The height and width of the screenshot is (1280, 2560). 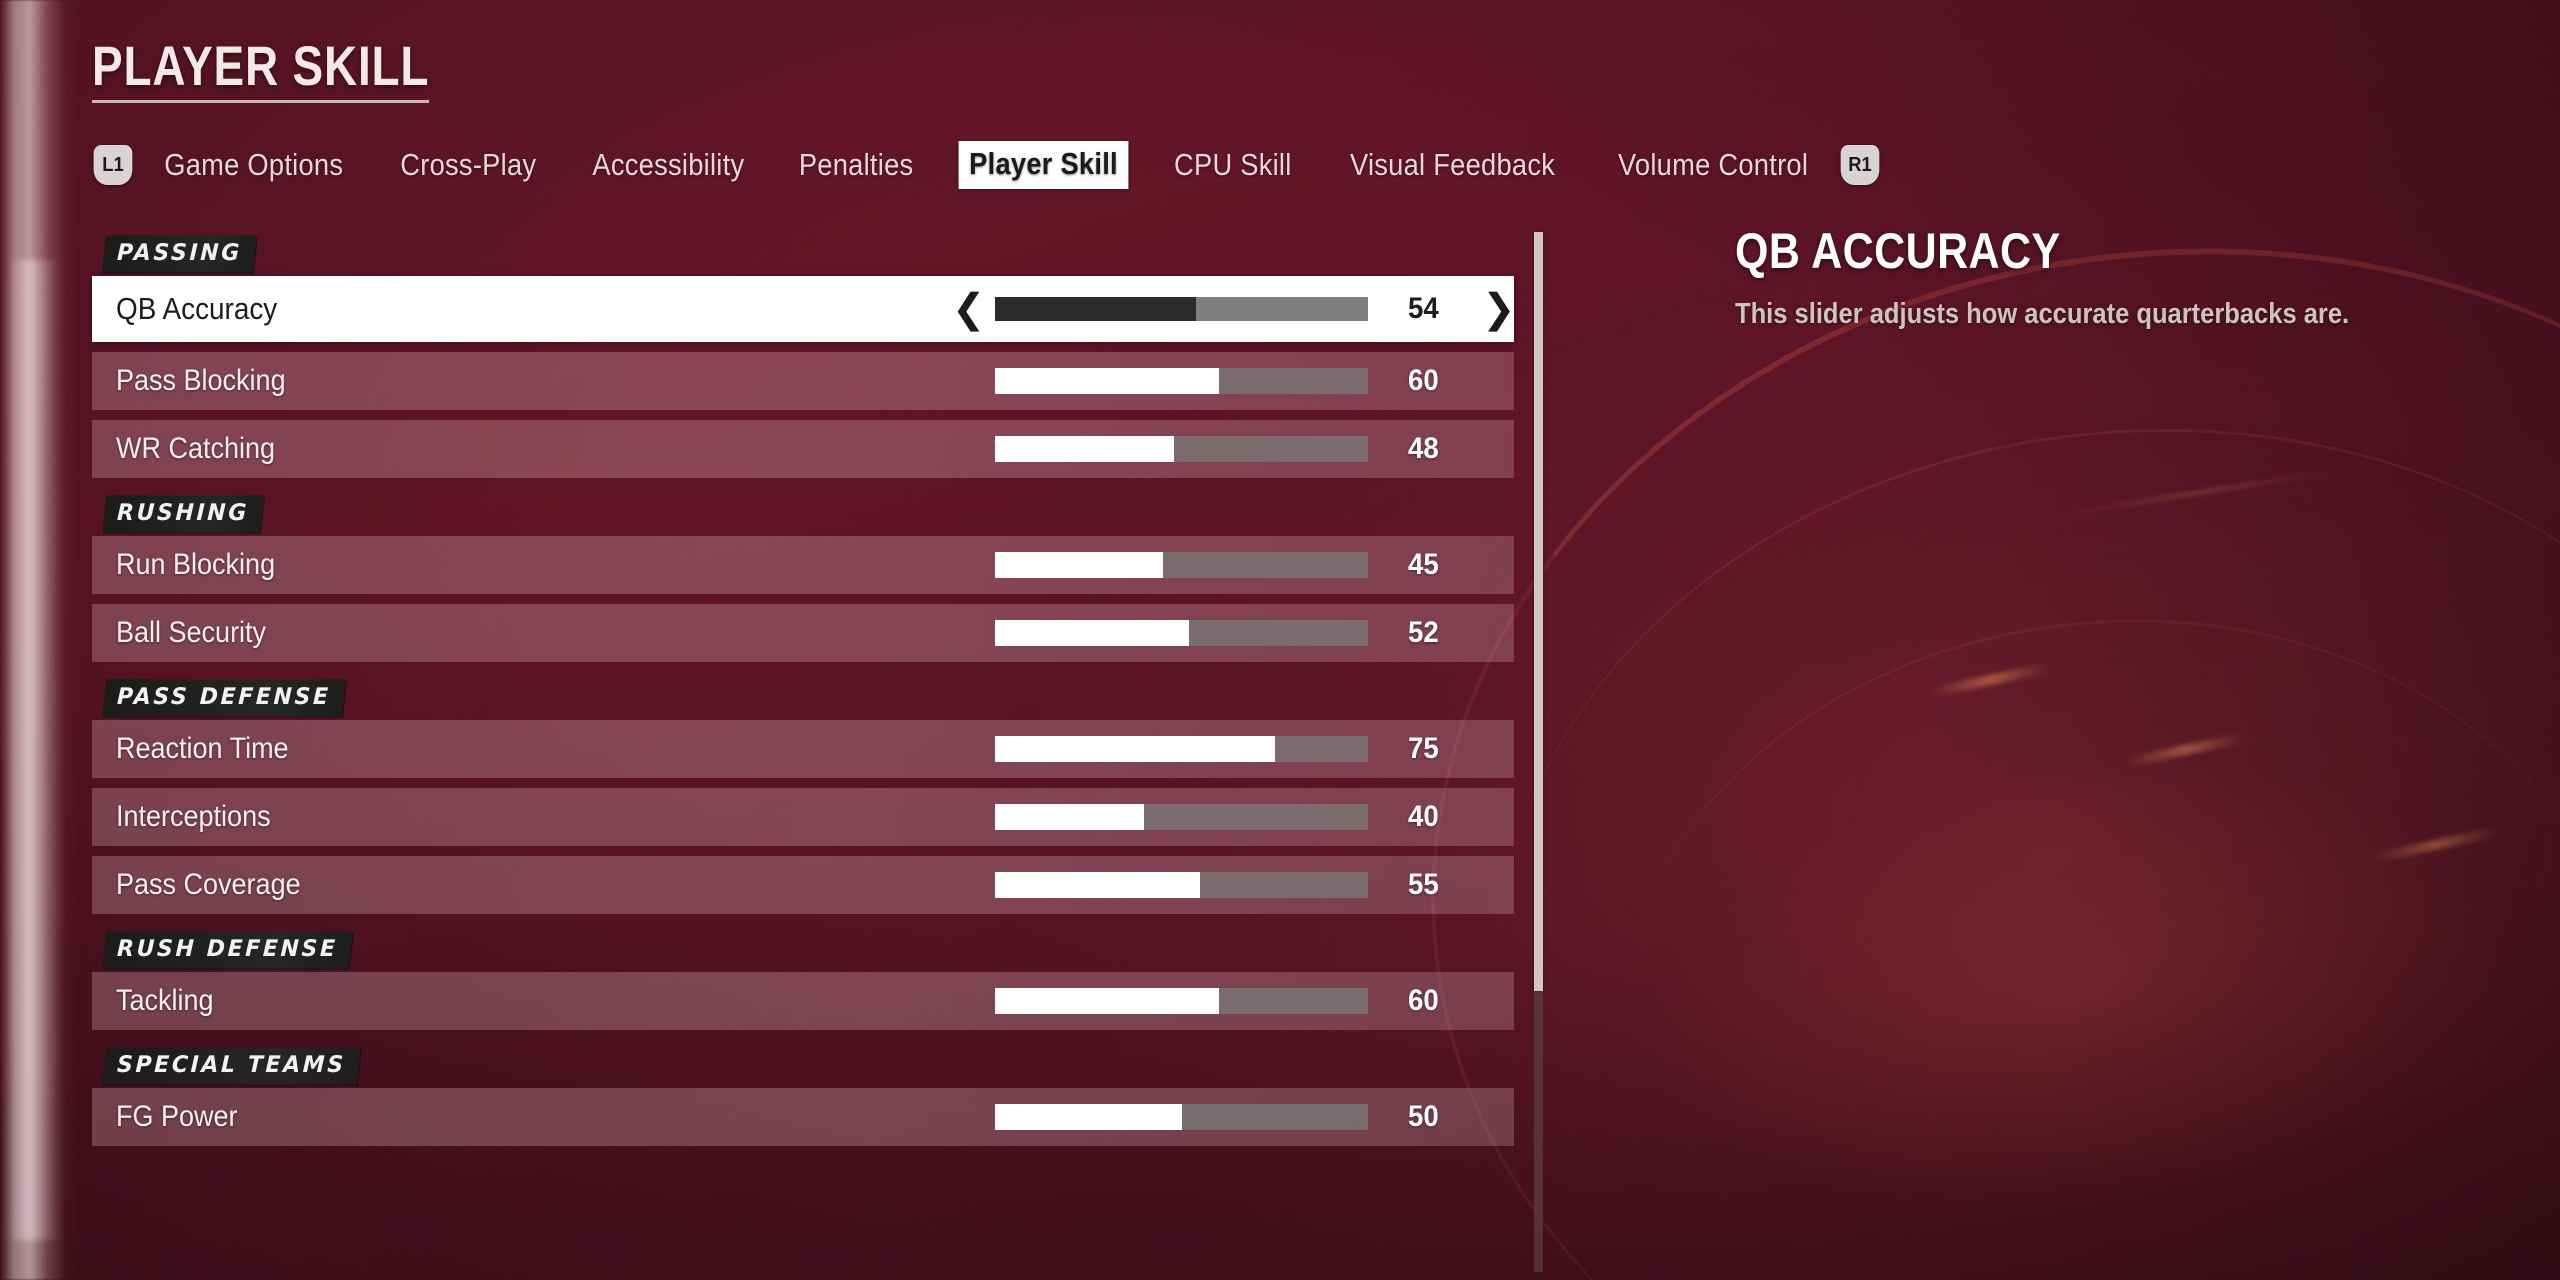 I want to click on slider-row: Pass Blocking 60, so click(x=803, y=381).